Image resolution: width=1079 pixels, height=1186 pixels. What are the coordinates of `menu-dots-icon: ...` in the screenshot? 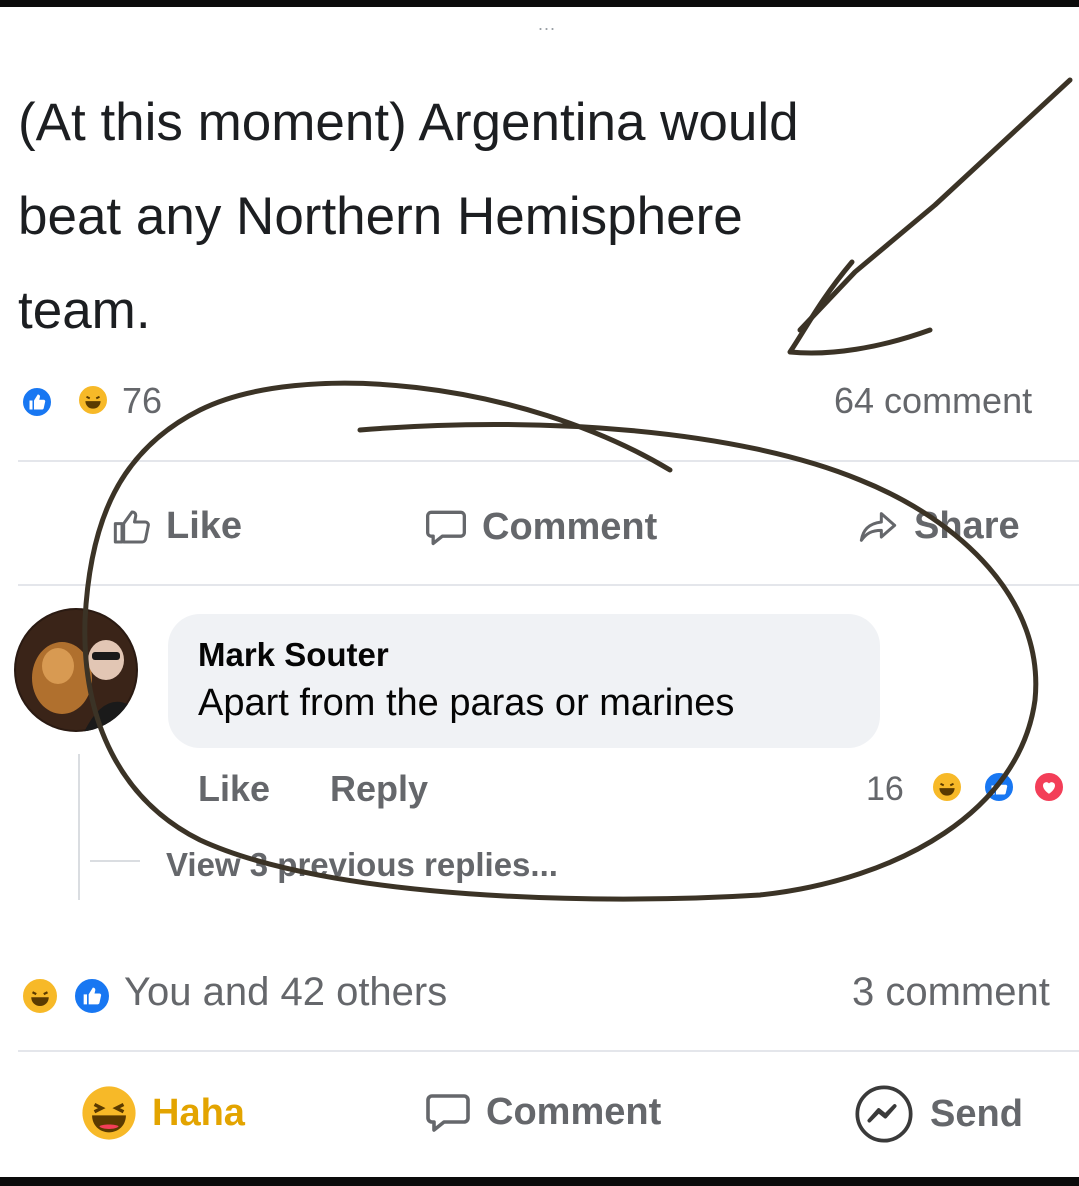 It's located at (547, 24).